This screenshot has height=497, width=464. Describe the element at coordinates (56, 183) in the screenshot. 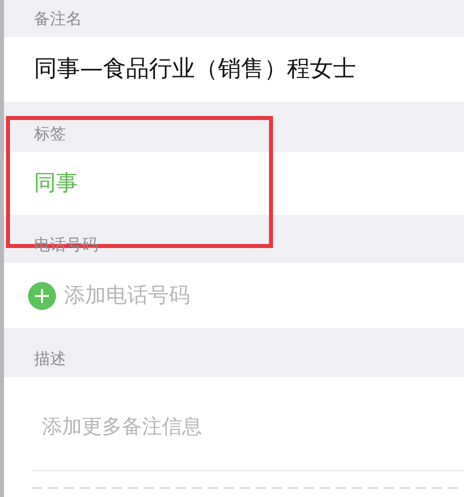

I see `tag-label: 同事` at that location.